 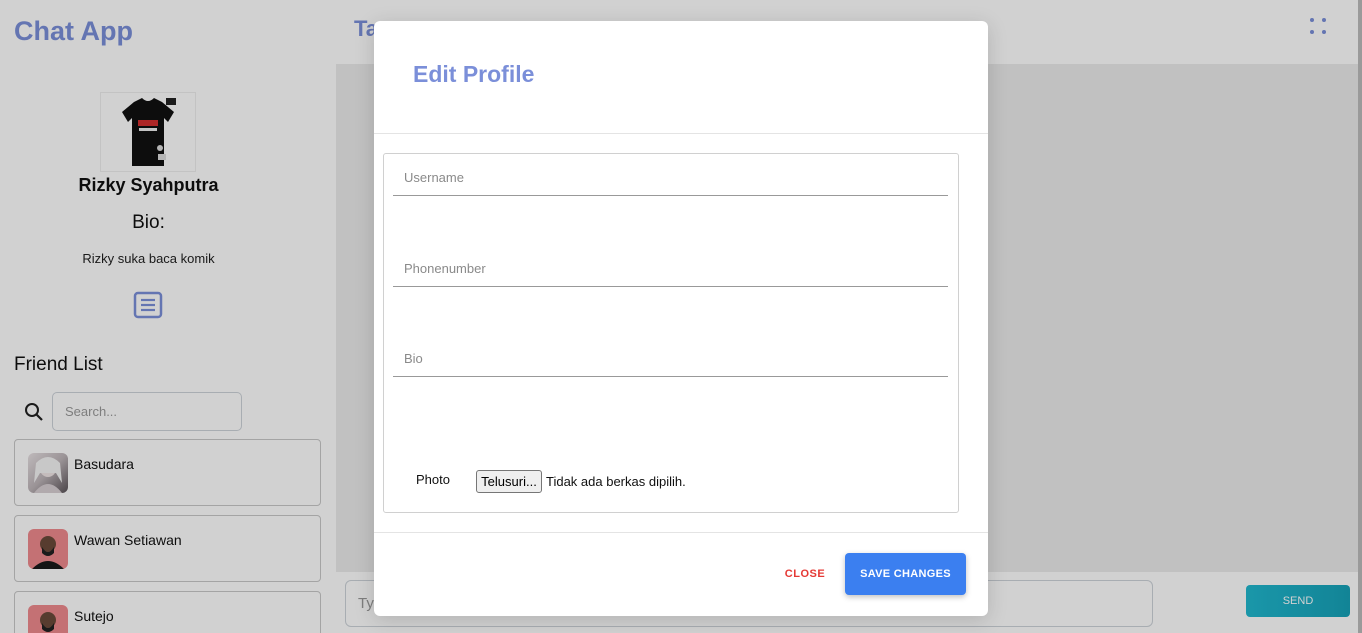 I want to click on phone-field, so click(x=670, y=269).